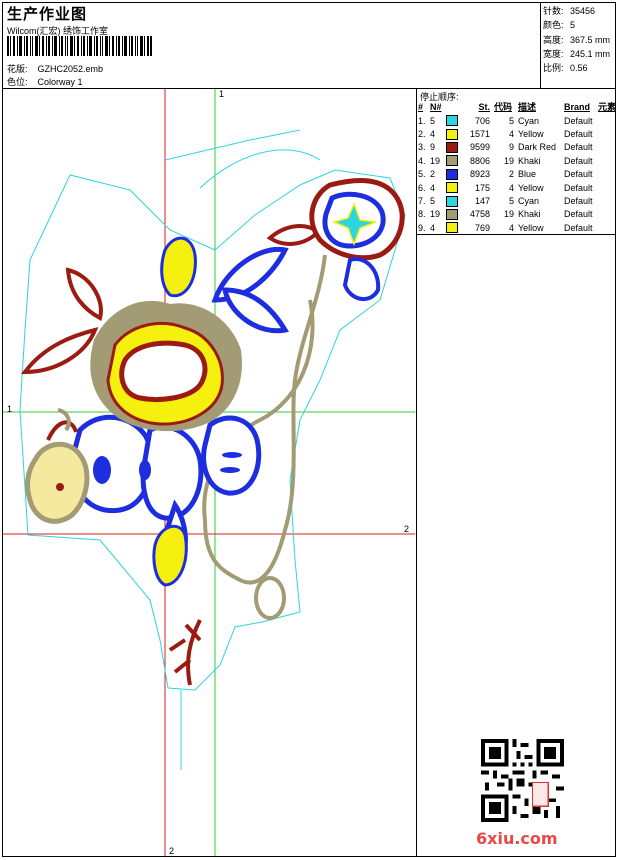 The width and height of the screenshot is (620, 860). What do you see at coordinates (166, 365) in the screenshot?
I see `main-flower` at bounding box center [166, 365].